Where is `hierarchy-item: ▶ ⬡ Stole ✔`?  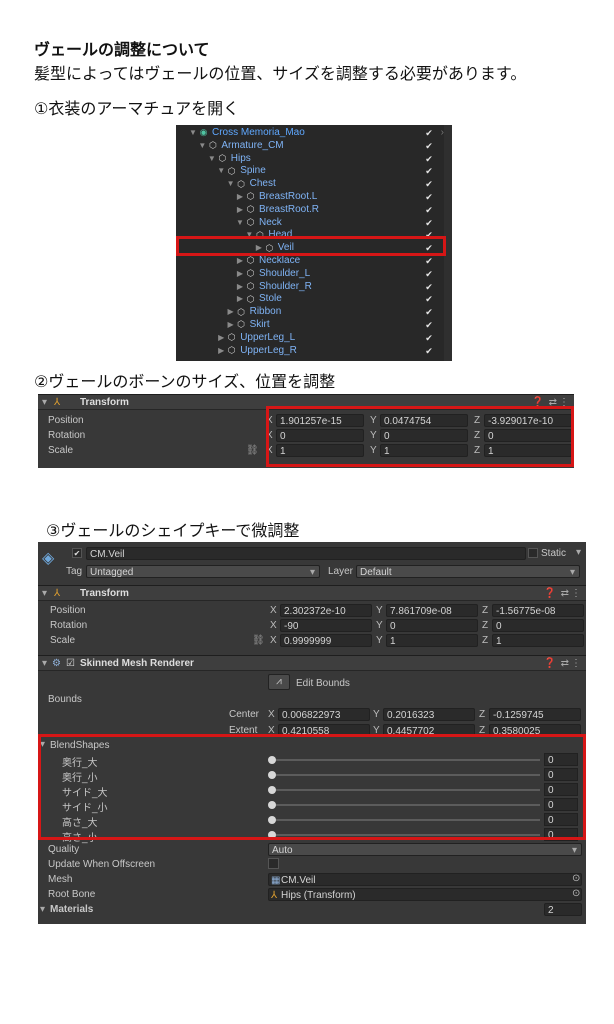 hierarchy-item: ▶ ⬡ Stole ✔ is located at coordinates (314, 299).